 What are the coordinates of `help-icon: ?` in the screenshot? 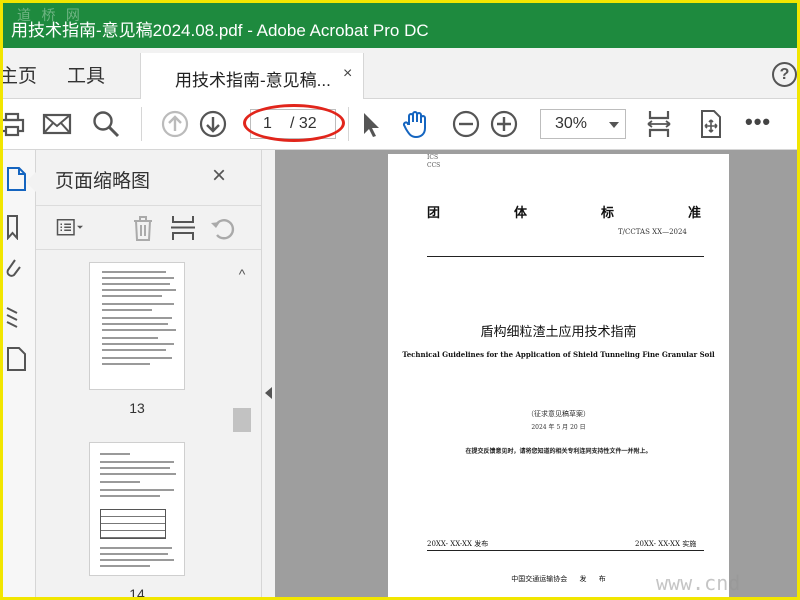 It's located at (784, 74).